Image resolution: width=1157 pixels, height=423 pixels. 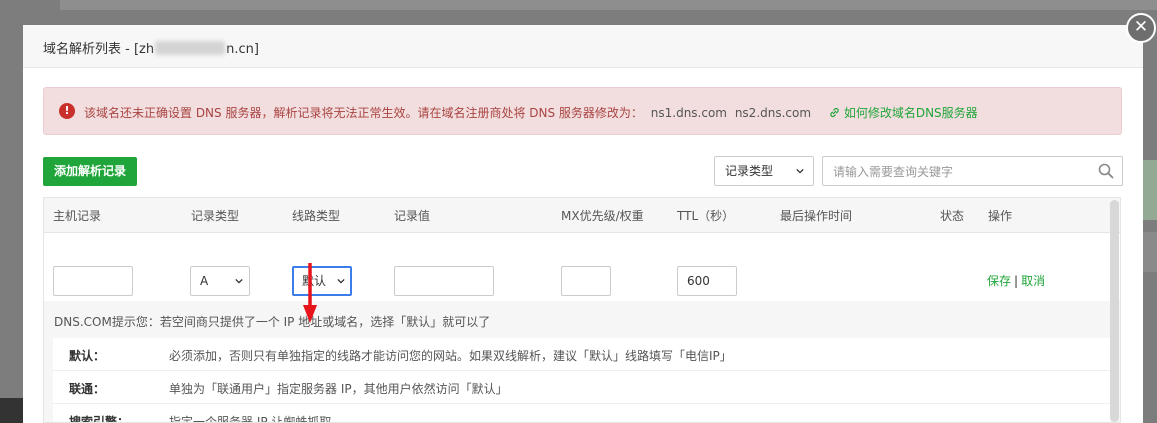 What do you see at coordinates (1114, 311) in the screenshot?
I see `table-scrollbar` at bounding box center [1114, 311].